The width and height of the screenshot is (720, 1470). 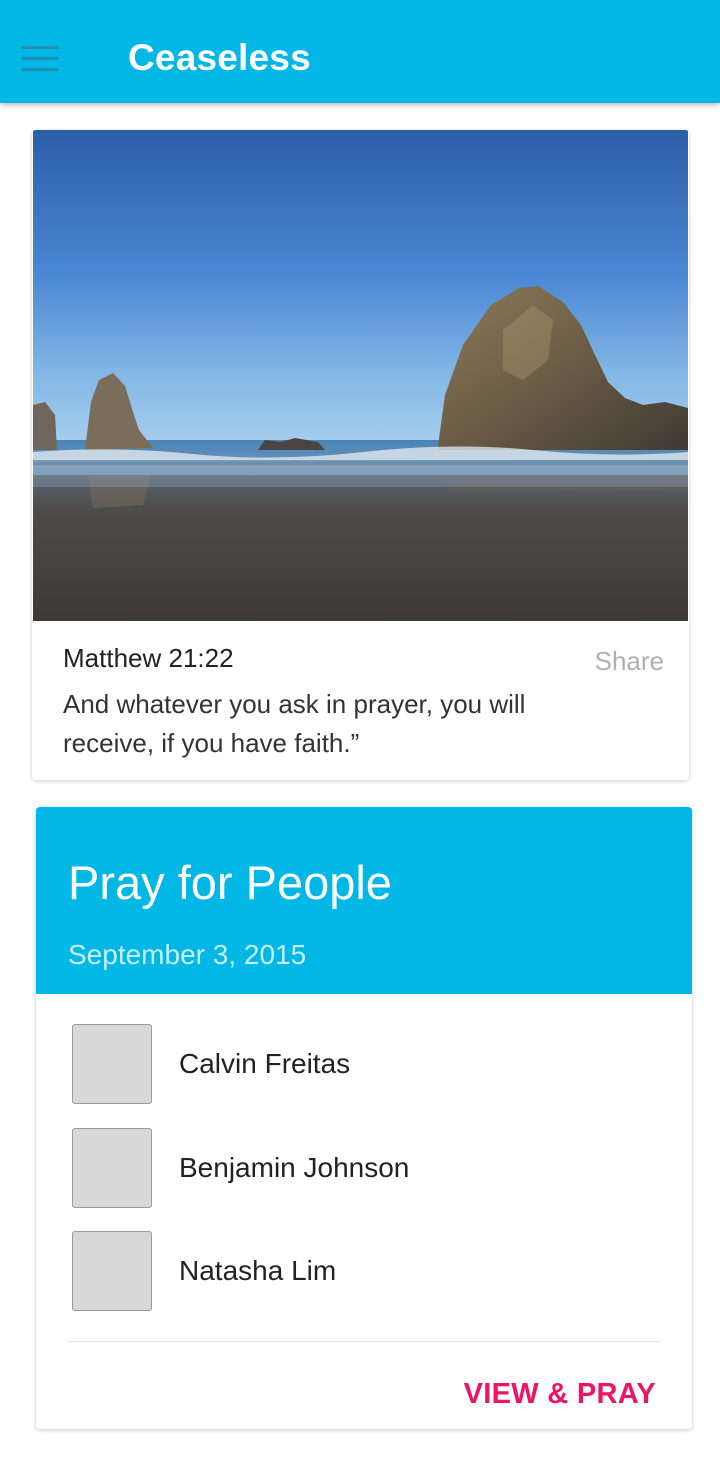 I want to click on pray-card-header: Pray for People September 3, 2015, so click(x=364, y=900).